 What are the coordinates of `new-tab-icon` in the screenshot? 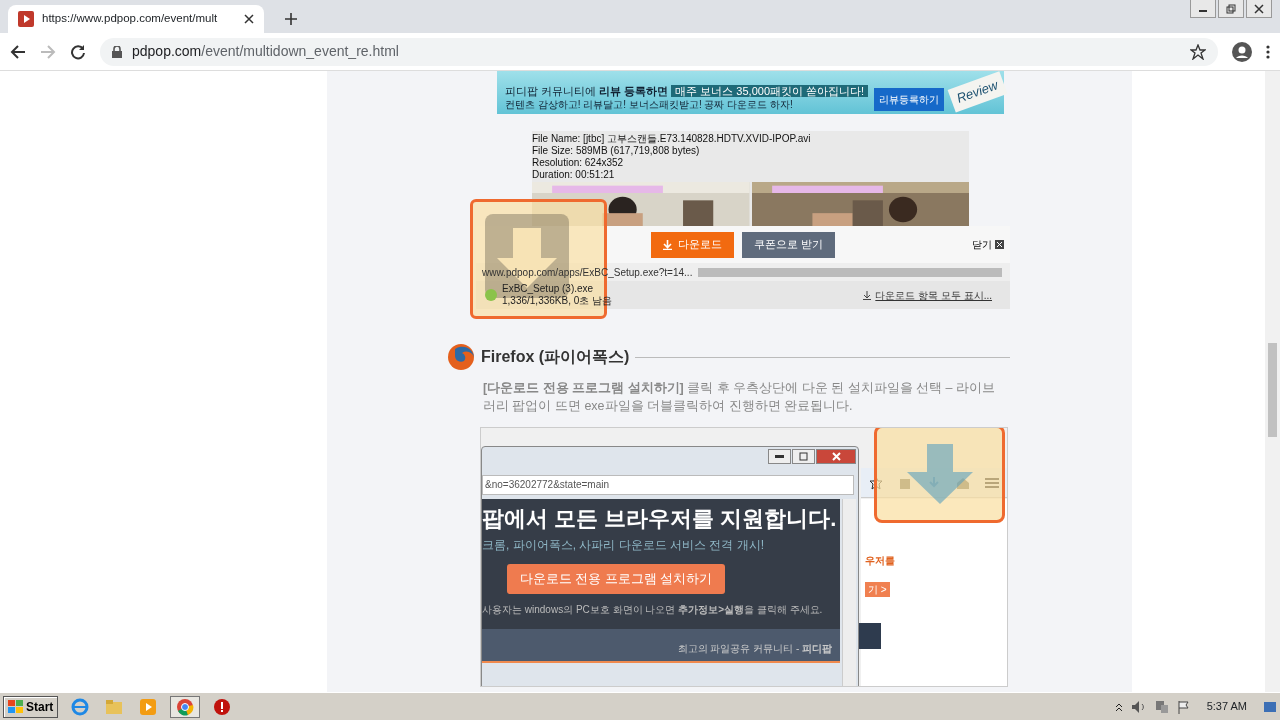 It's located at (291, 19).